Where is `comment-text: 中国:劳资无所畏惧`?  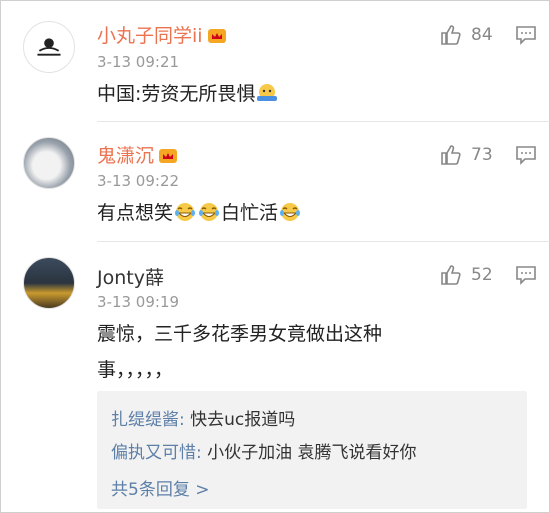 comment-text: 中国:劳资无所畏惧 is located at coordinates (307, 94).